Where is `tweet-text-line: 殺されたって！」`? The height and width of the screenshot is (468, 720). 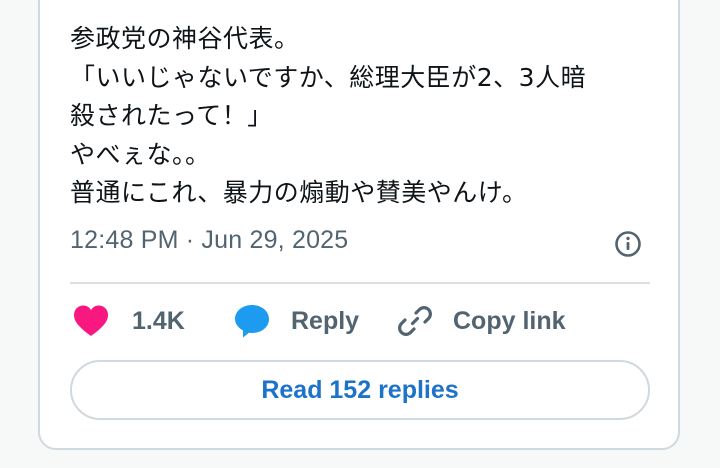
tweet-text-line: 殺されたって！」 is located at coordinates (171, 115).